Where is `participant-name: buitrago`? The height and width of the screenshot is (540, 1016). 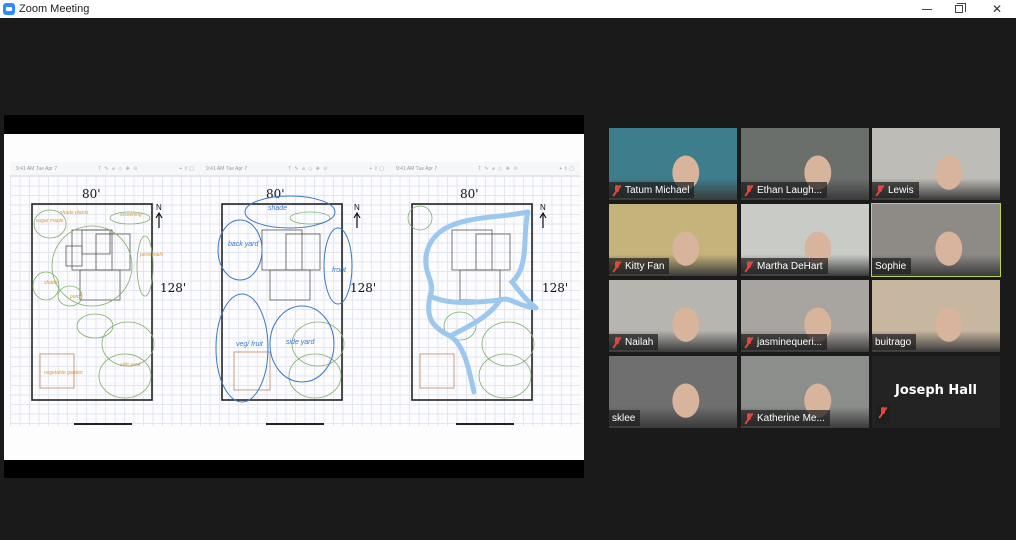 participant-name: buitrago is located at coordinates (893, 342).